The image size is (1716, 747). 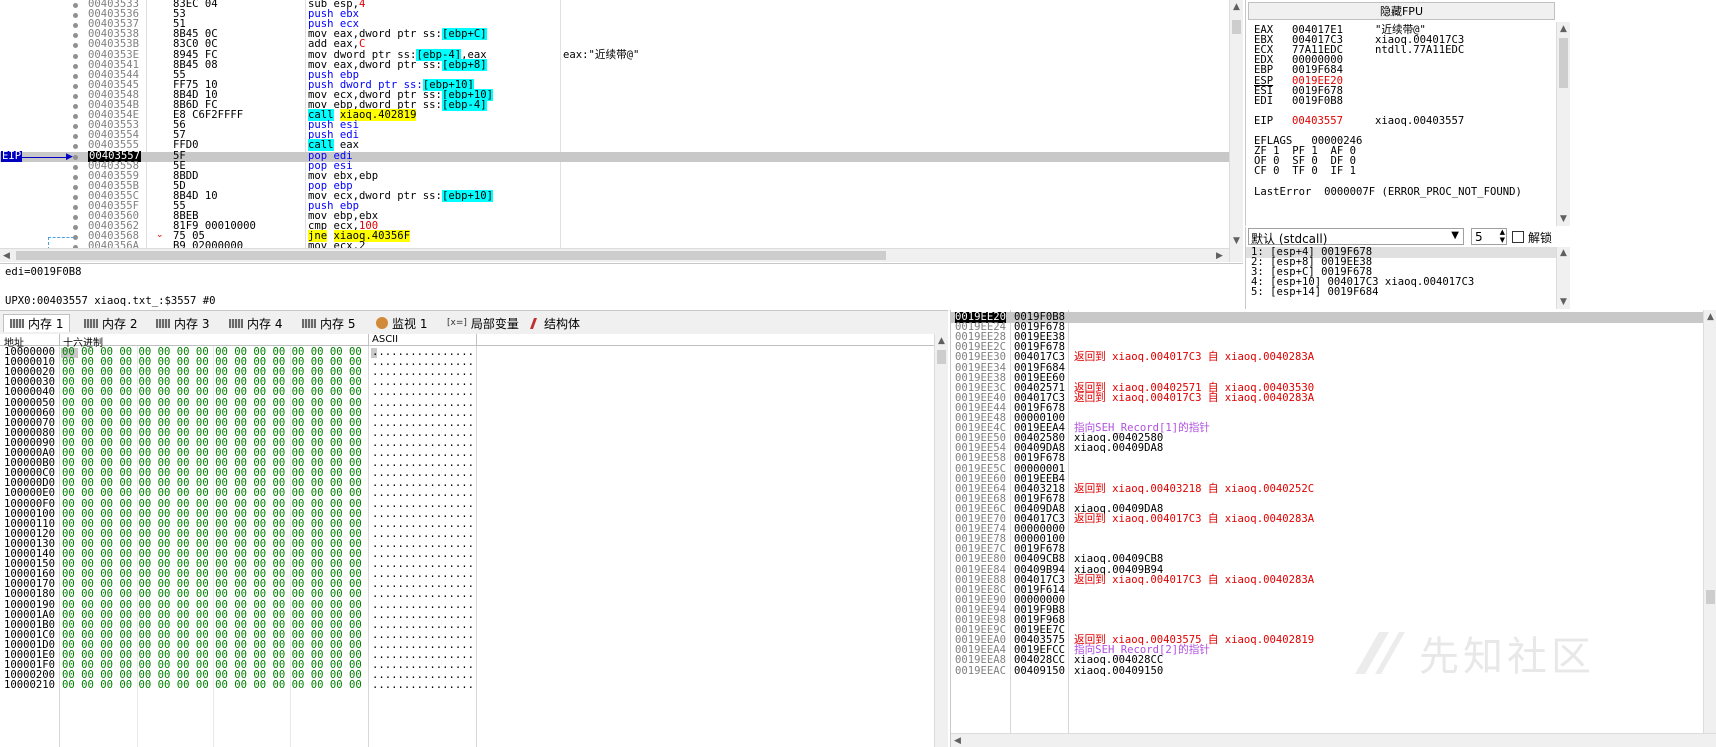 I want to click on tab-2: 内存 2, so click(x=110, y=323).